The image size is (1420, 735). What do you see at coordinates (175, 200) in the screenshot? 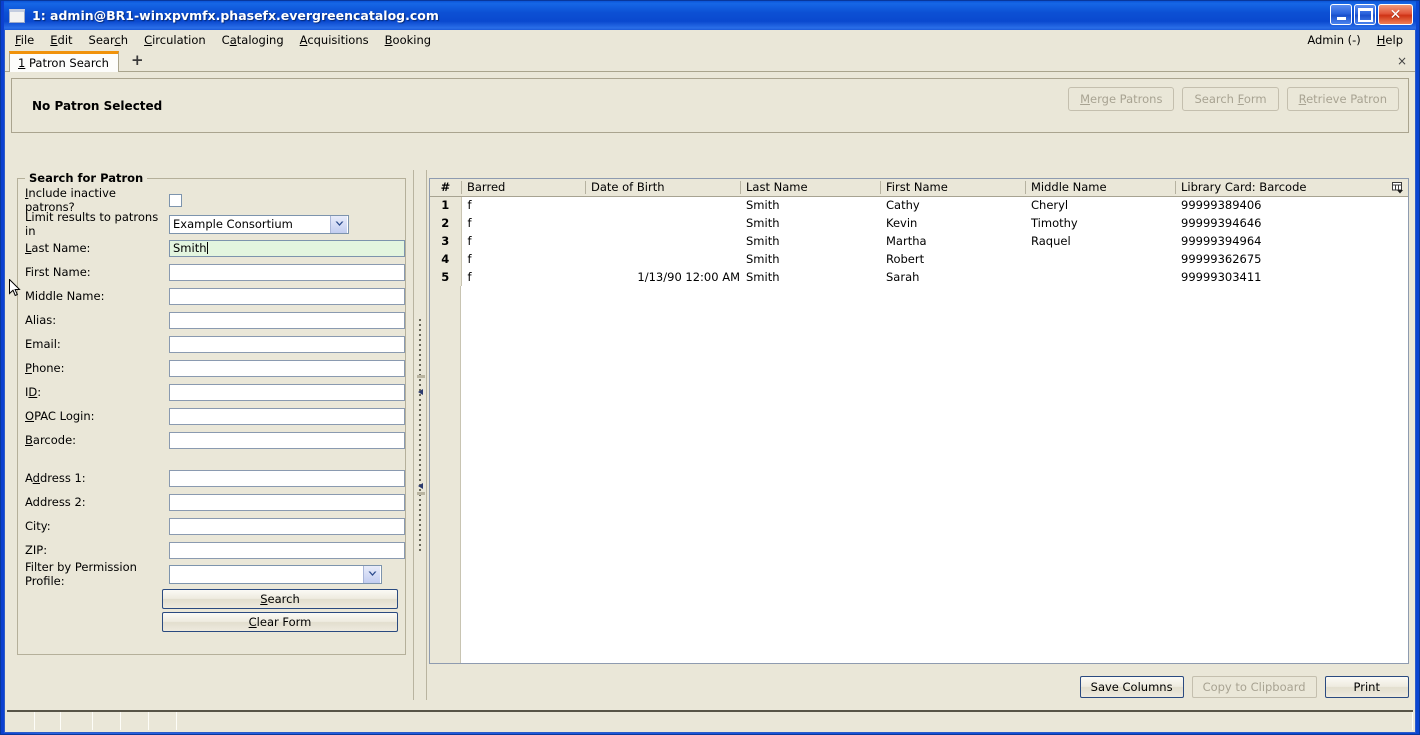
I see `include-inactive-checkbox` at bounding box center [175, 200].